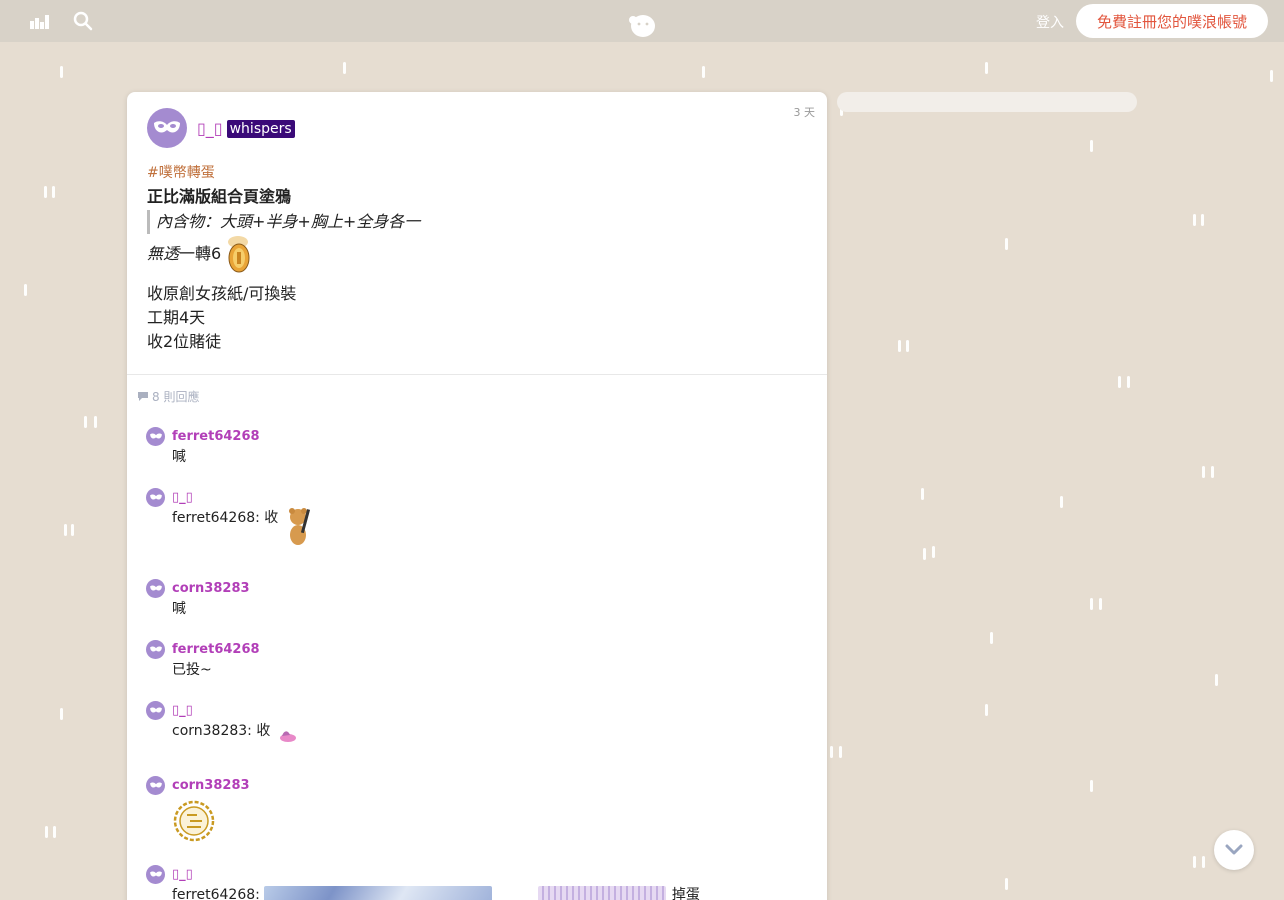 The height and width of the screenshot is (900, 1284). What do you see at coordinates (288, 736) in the screenshot?
I see `slipper-emote-icon` at bounding box center [288, 736].